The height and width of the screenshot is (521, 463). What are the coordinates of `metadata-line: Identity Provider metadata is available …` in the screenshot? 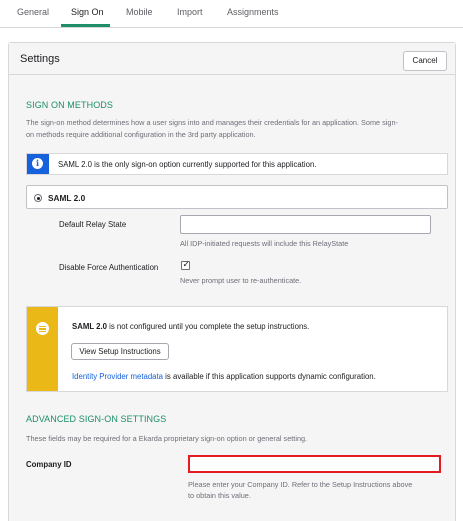 It's located at (224, 376).